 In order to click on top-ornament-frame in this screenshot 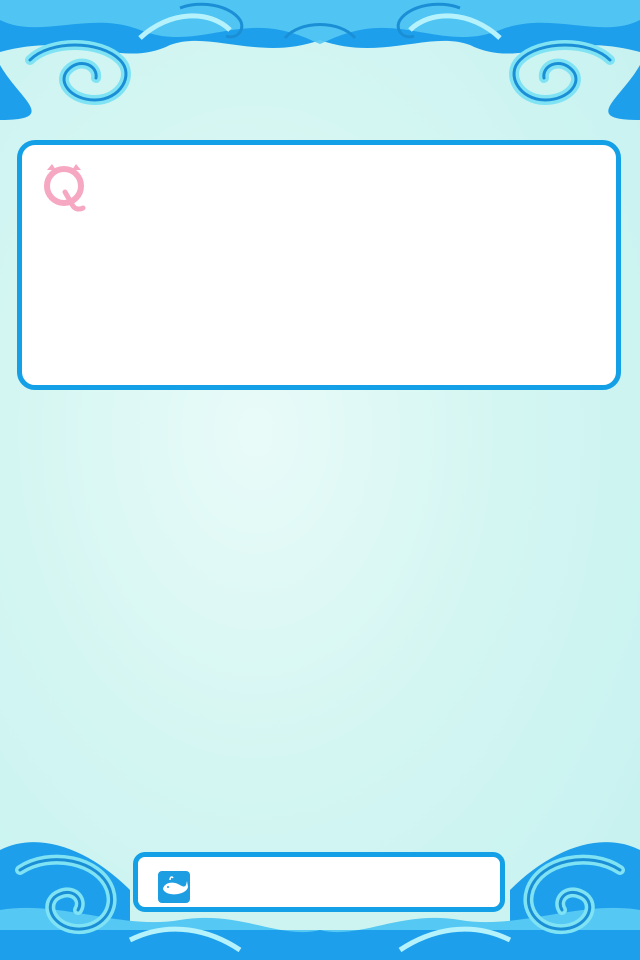, I will do `click(320, 60)`.